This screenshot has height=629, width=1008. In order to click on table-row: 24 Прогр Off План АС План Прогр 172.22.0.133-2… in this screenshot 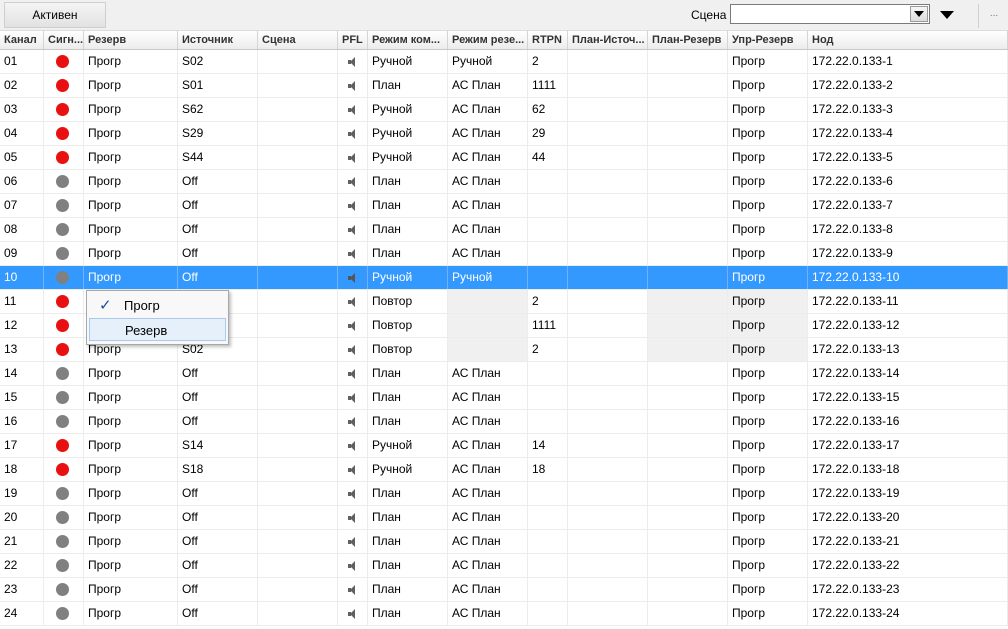, I will do `click(504, 614)`.